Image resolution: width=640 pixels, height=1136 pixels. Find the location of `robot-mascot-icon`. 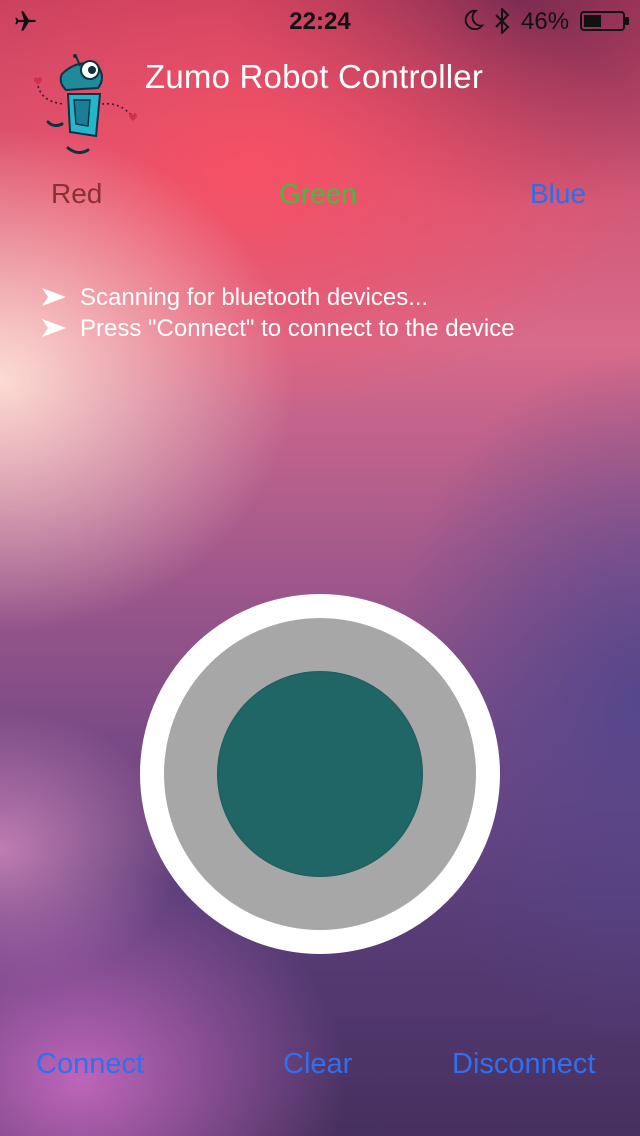

robot-mascot-icon is located at coordinates (85, 104).